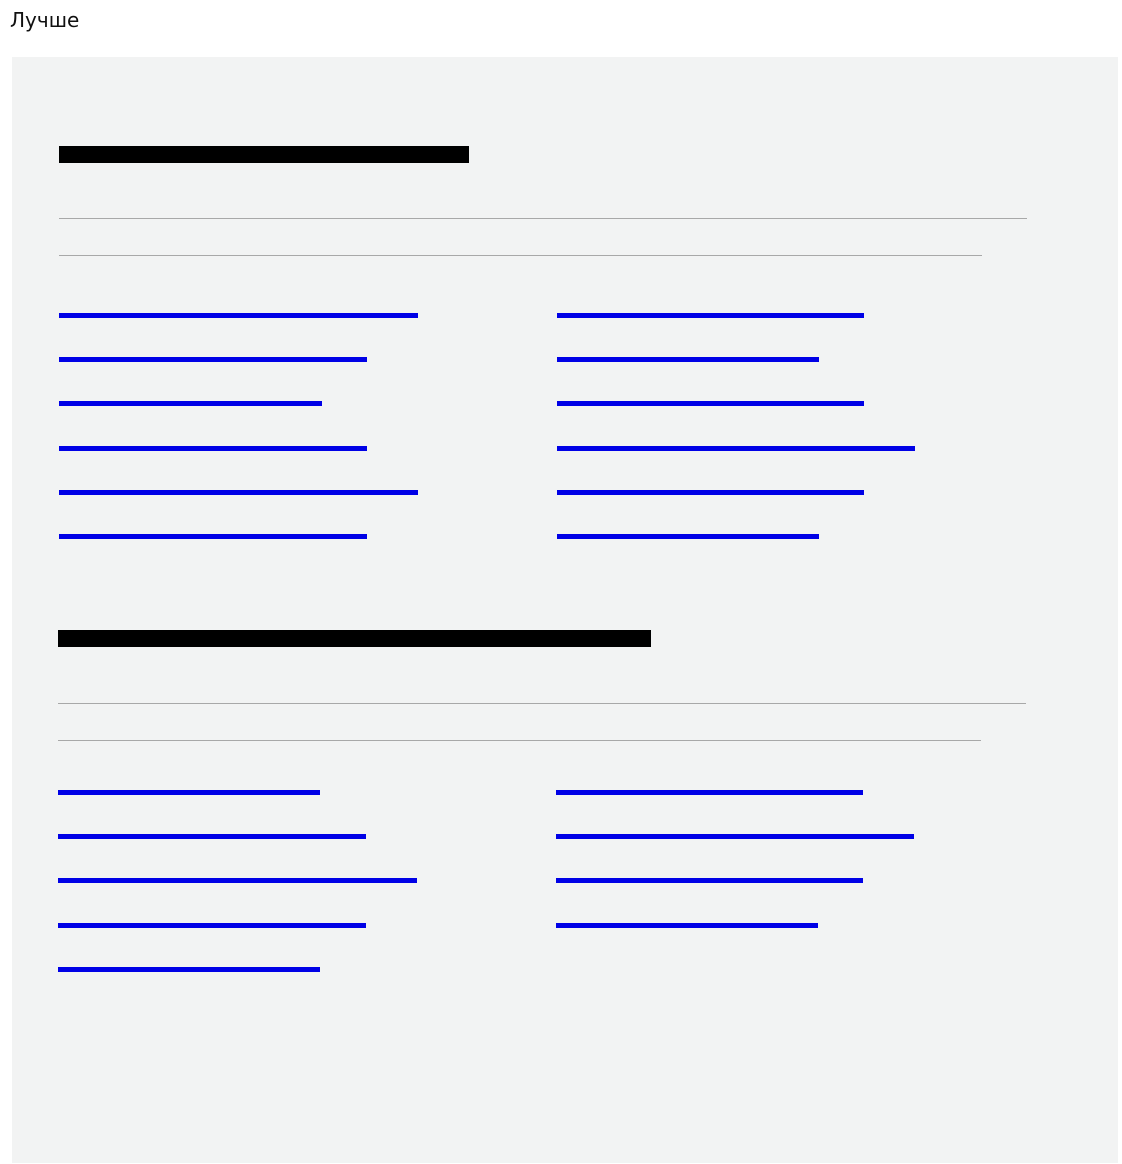 The height and width of the screenshot is (1164, 1122). I want to click on section-2-heading-placeholder, so click(354, 638).